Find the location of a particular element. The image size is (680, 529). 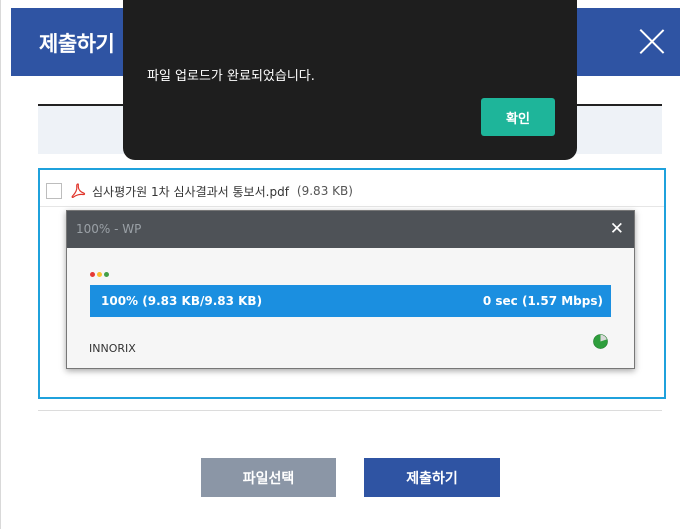

file-row: 심사평가원 1차 심사결과서 통보서.pdf (9.83 KB) is located at coordinates (199, 191).